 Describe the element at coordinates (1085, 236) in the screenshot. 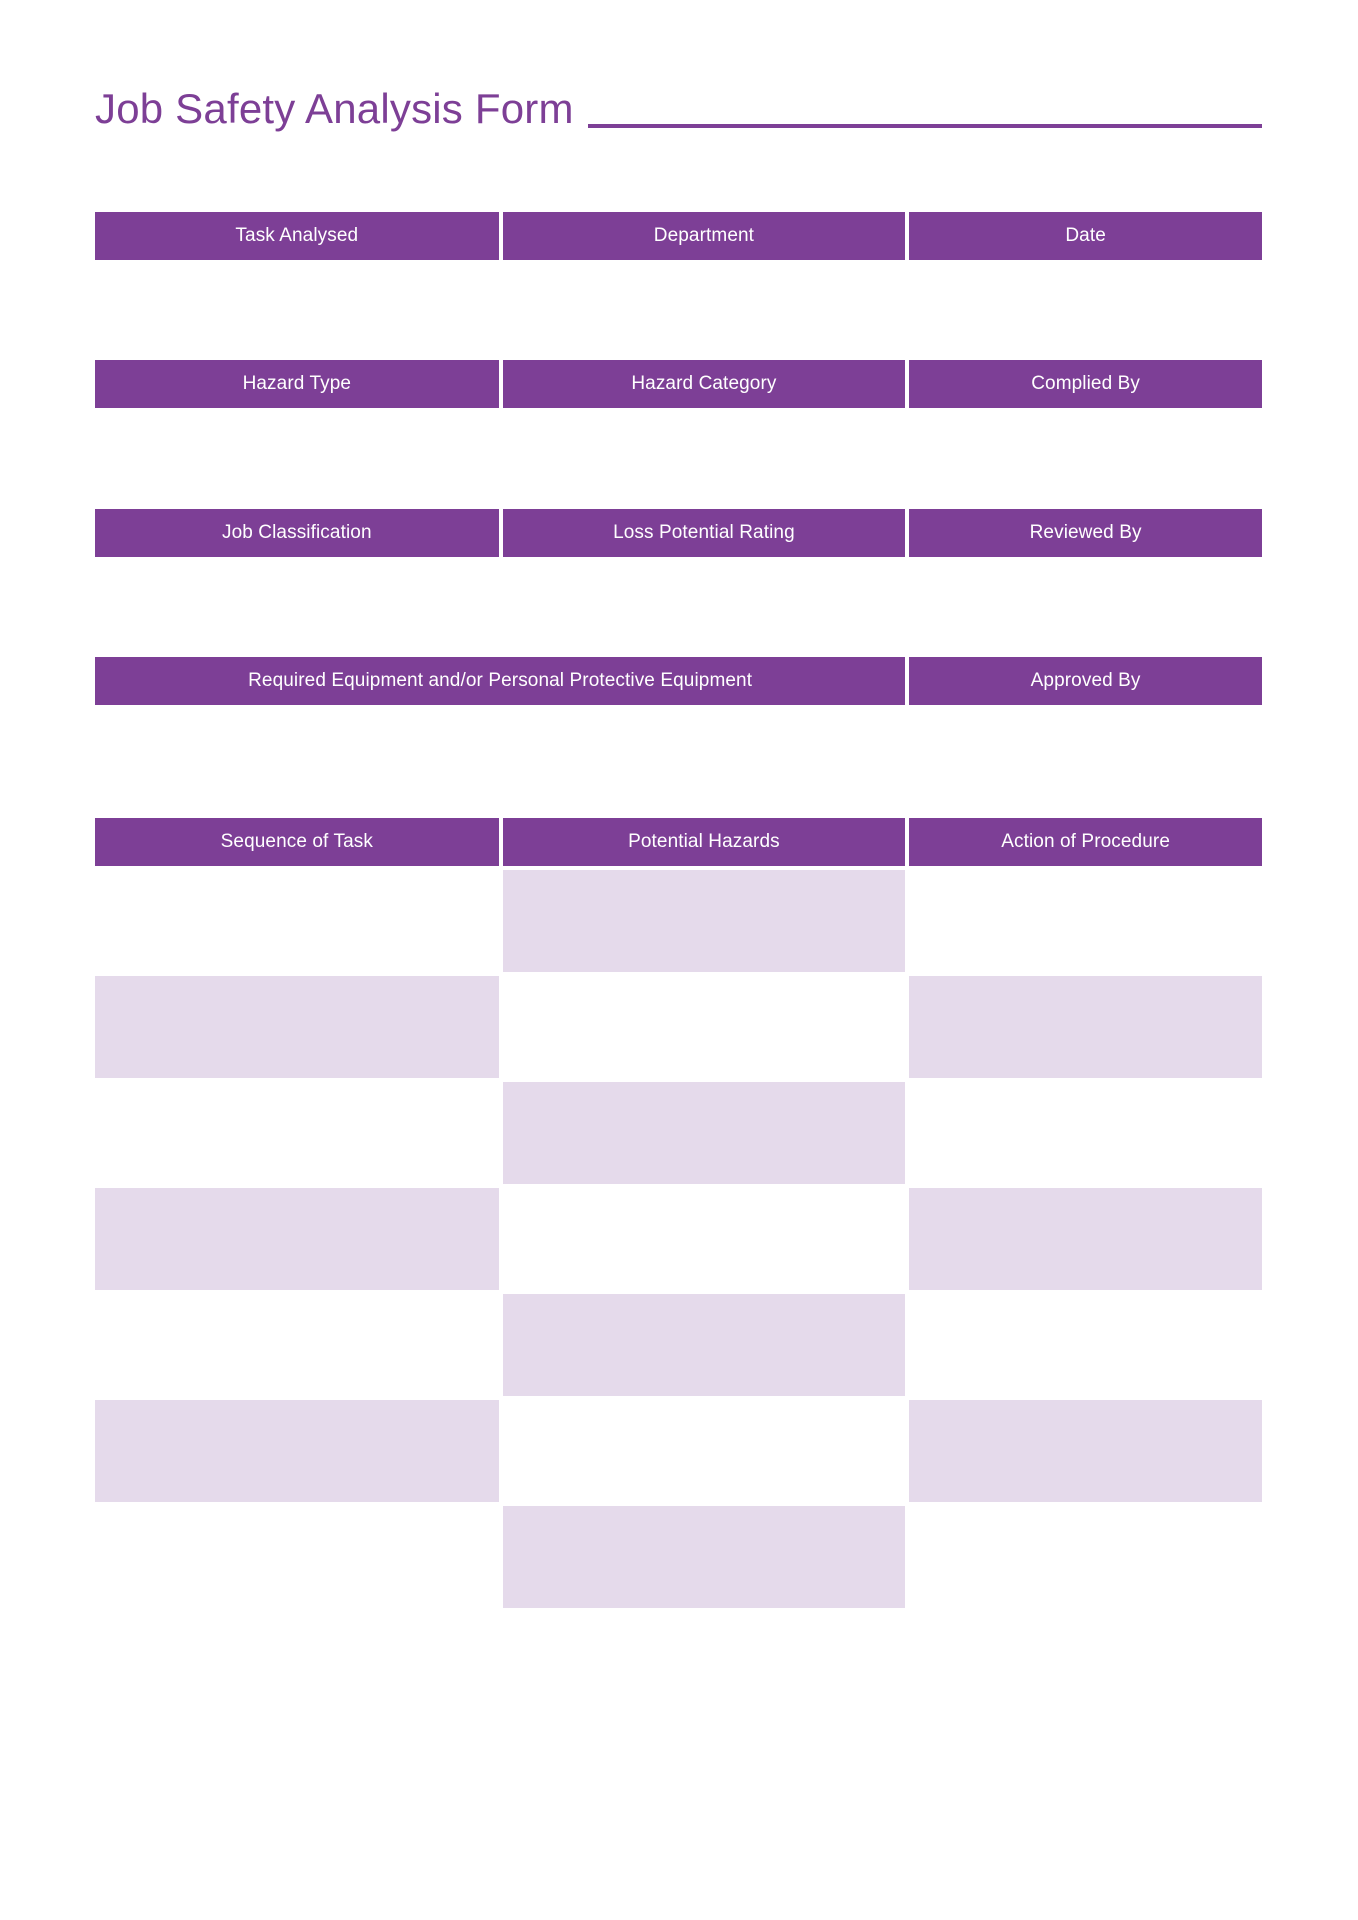

I see `field-label-date: Date` at that location.